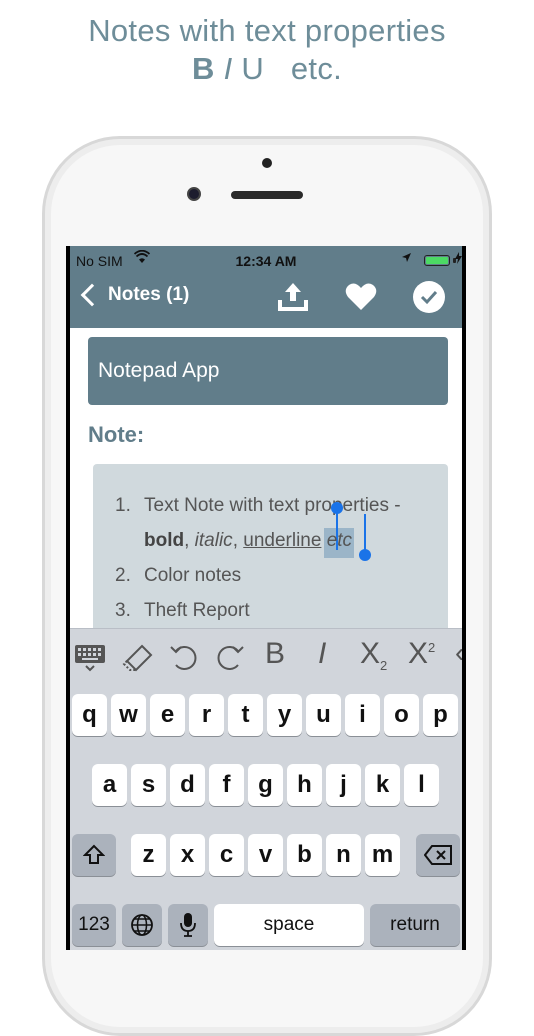 The image size is (534, 1036). I want to click on key-h: h, so click(304, 785).